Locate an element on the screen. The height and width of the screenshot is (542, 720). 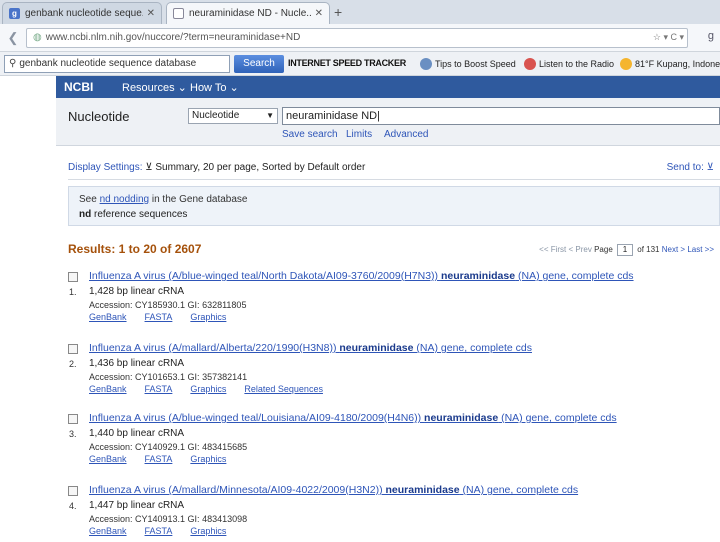
back-arrow-icon: ❮ is located at coordinates (13, 38).